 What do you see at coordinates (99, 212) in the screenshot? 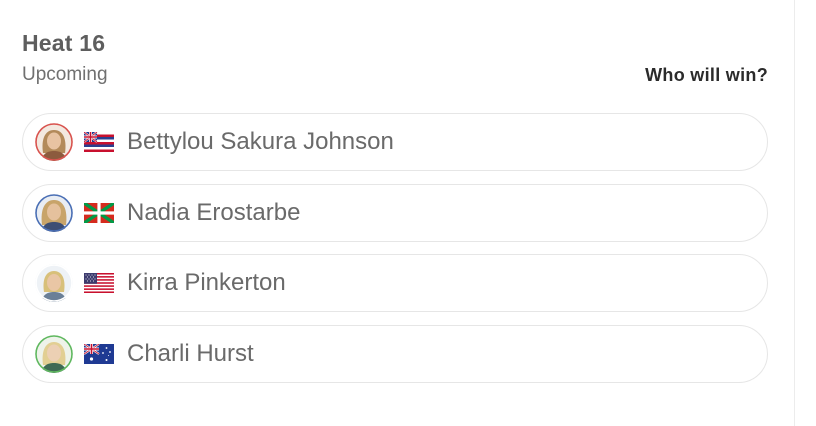
I see `basque-flag-icon` at bounding box center [99, 212].